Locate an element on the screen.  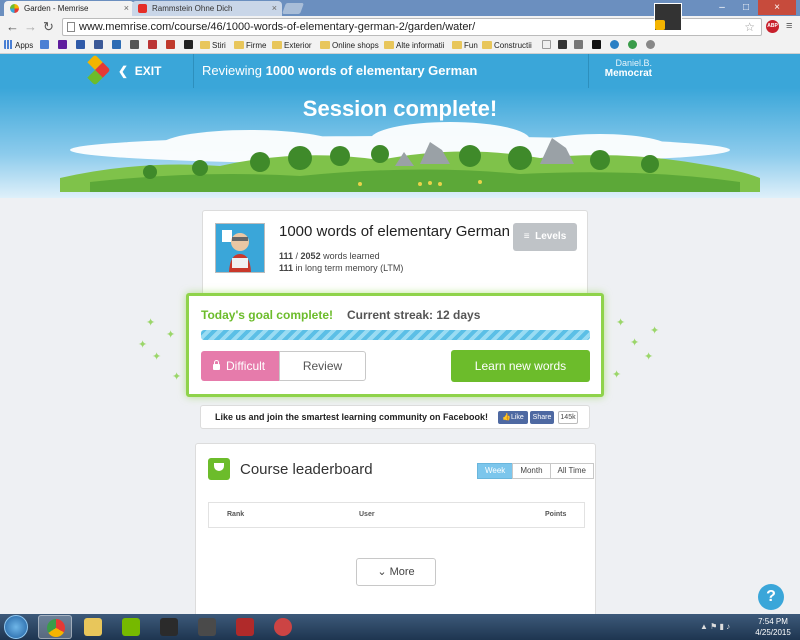
taskbar-m-app is located at coordinates (207, 627).